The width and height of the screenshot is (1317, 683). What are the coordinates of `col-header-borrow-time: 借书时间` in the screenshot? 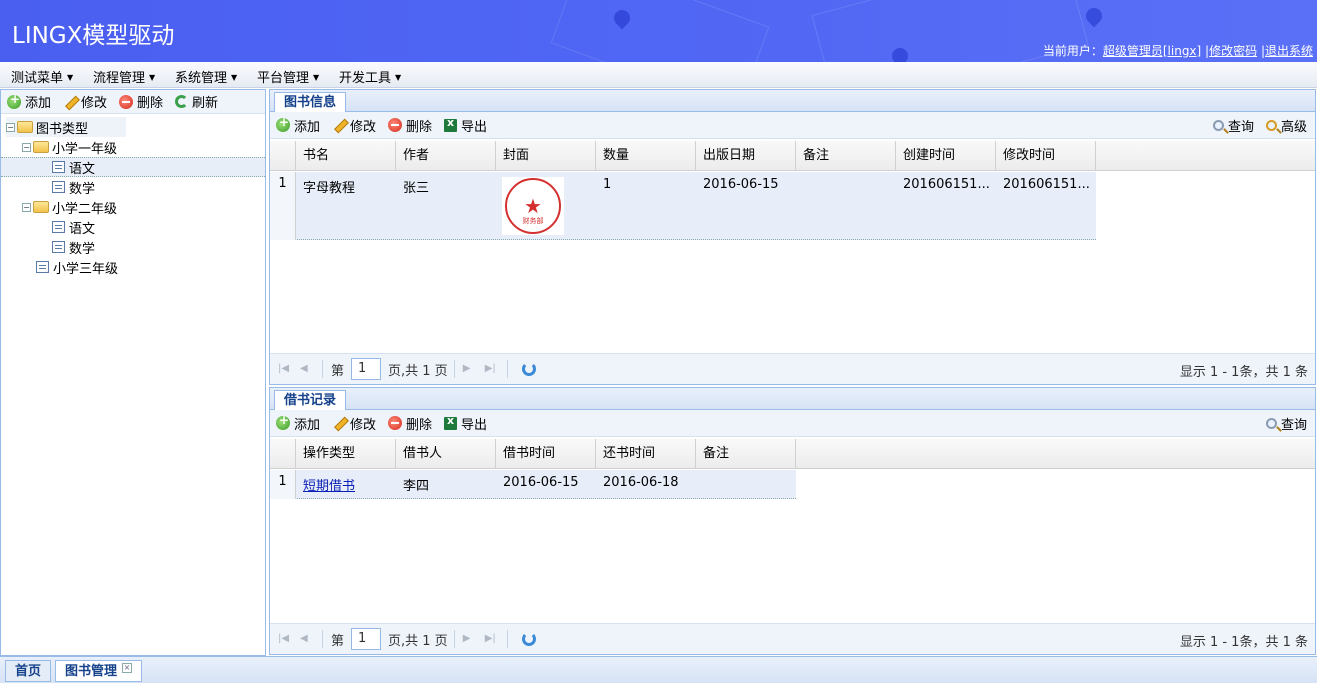 It's located at (546, 454).